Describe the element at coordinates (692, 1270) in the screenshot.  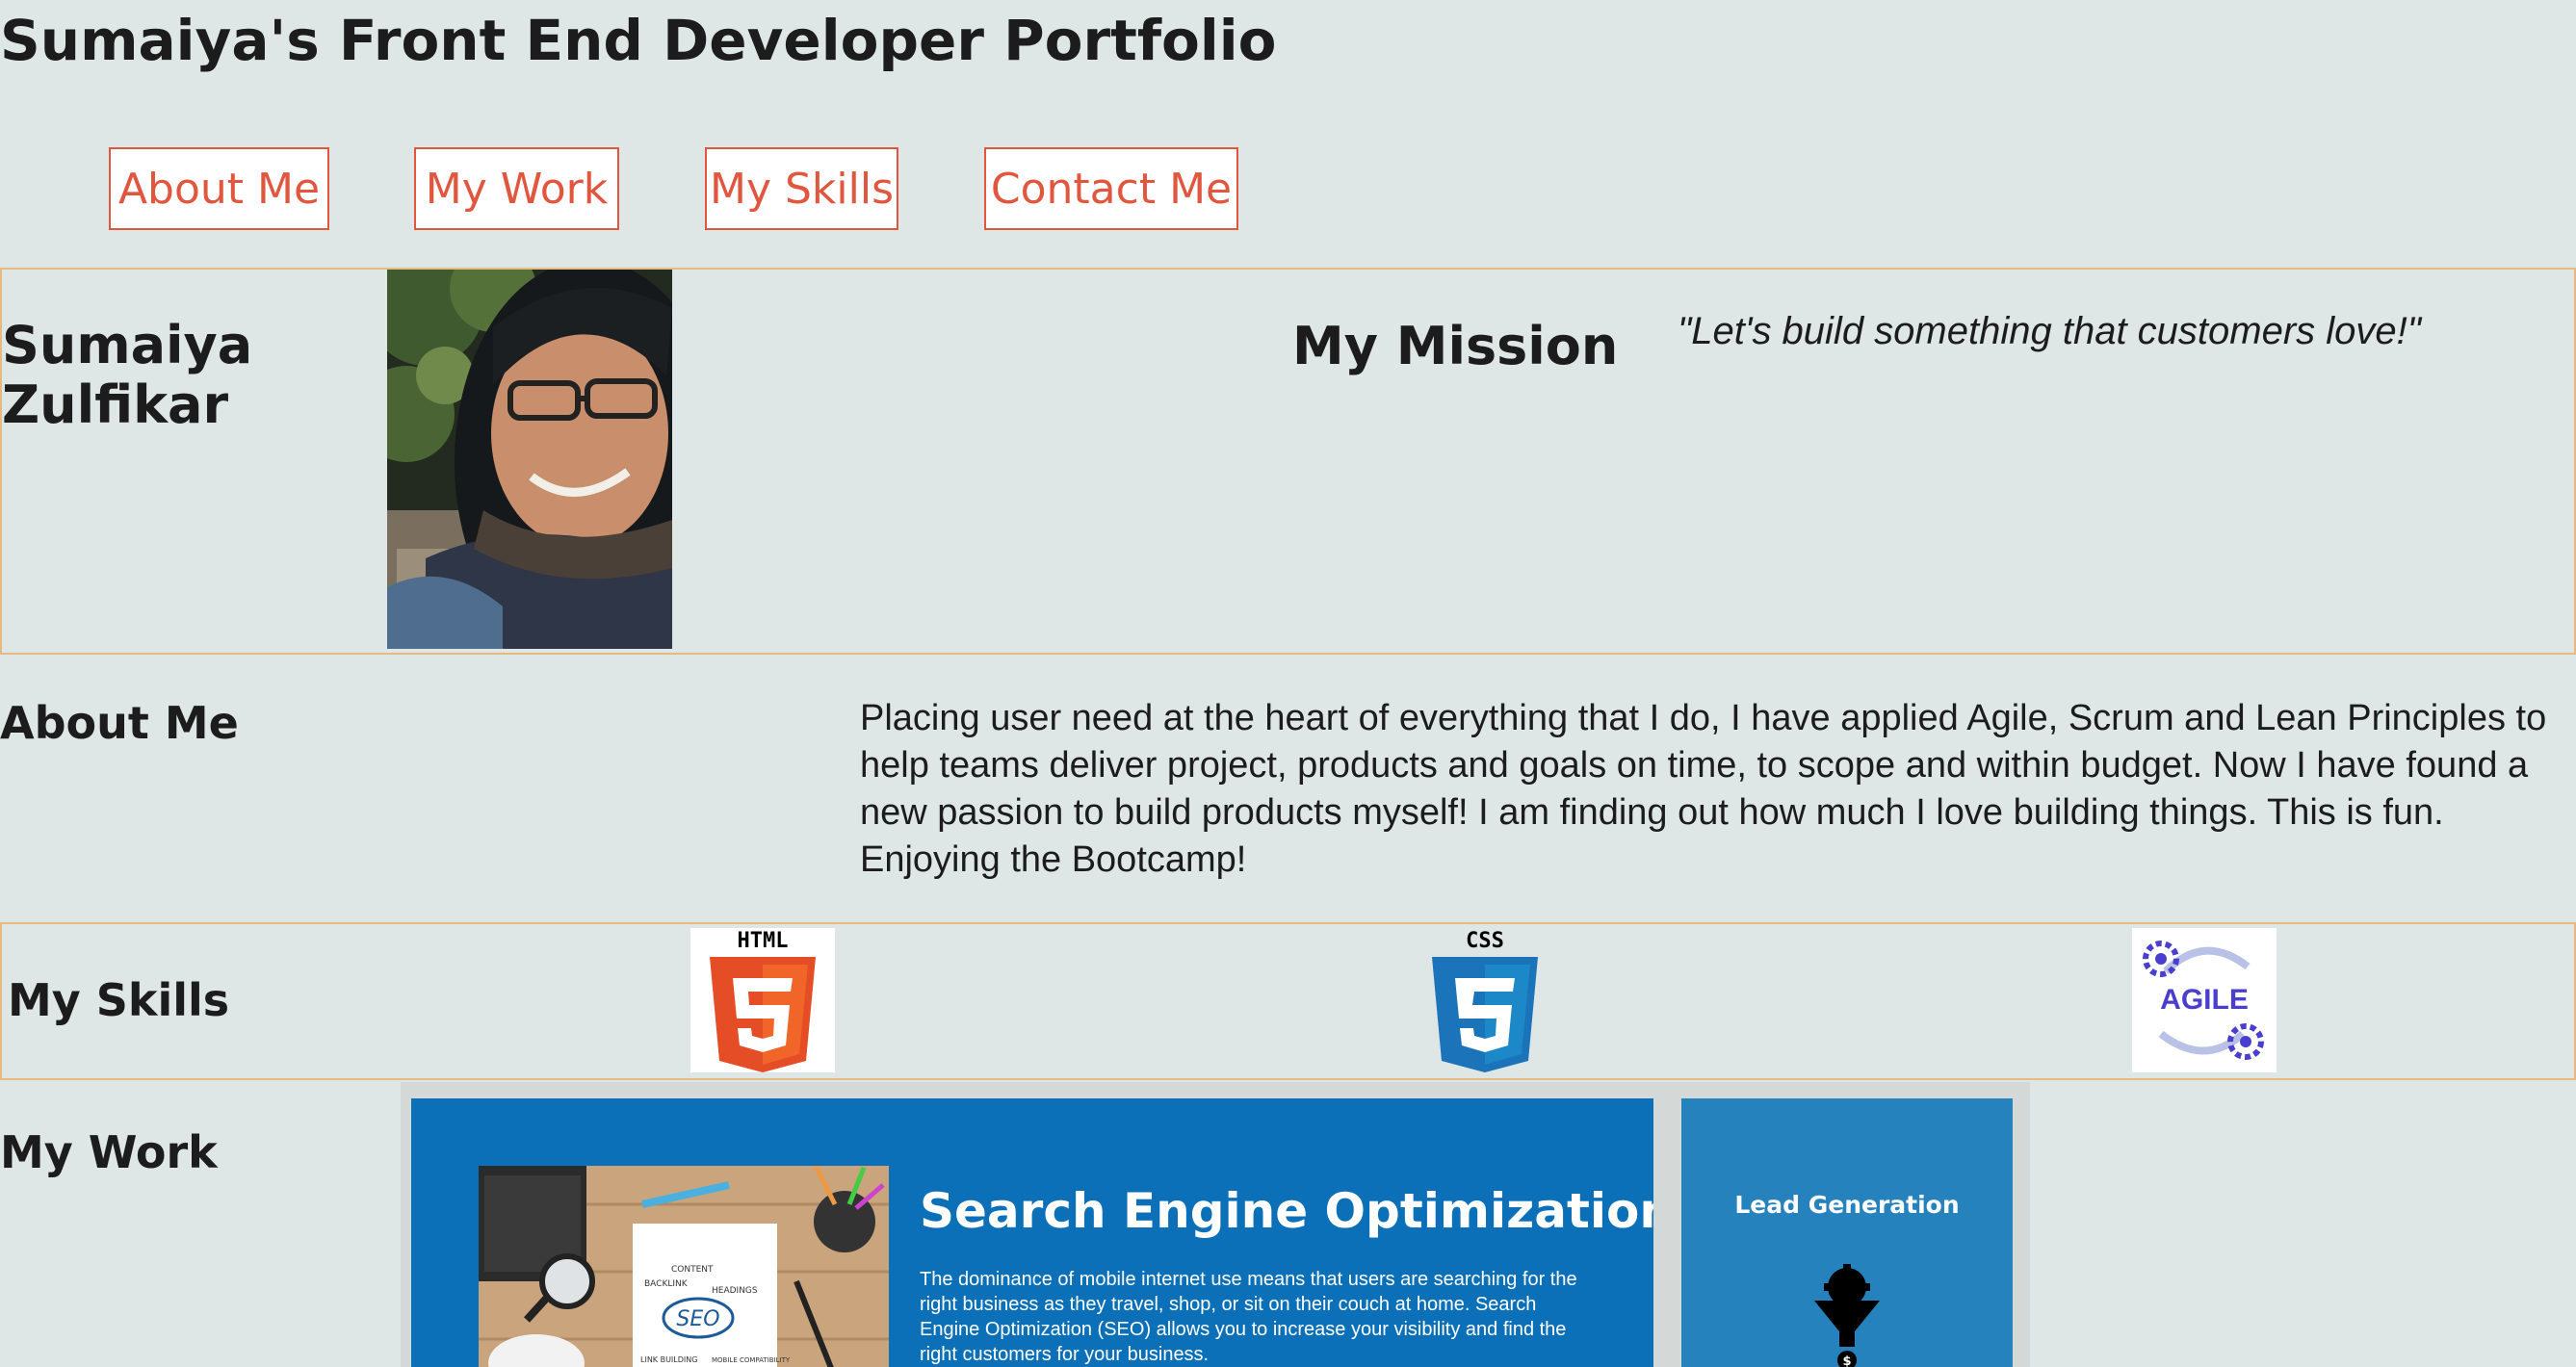
I see `seo-note-content: CONTENT` at that location.